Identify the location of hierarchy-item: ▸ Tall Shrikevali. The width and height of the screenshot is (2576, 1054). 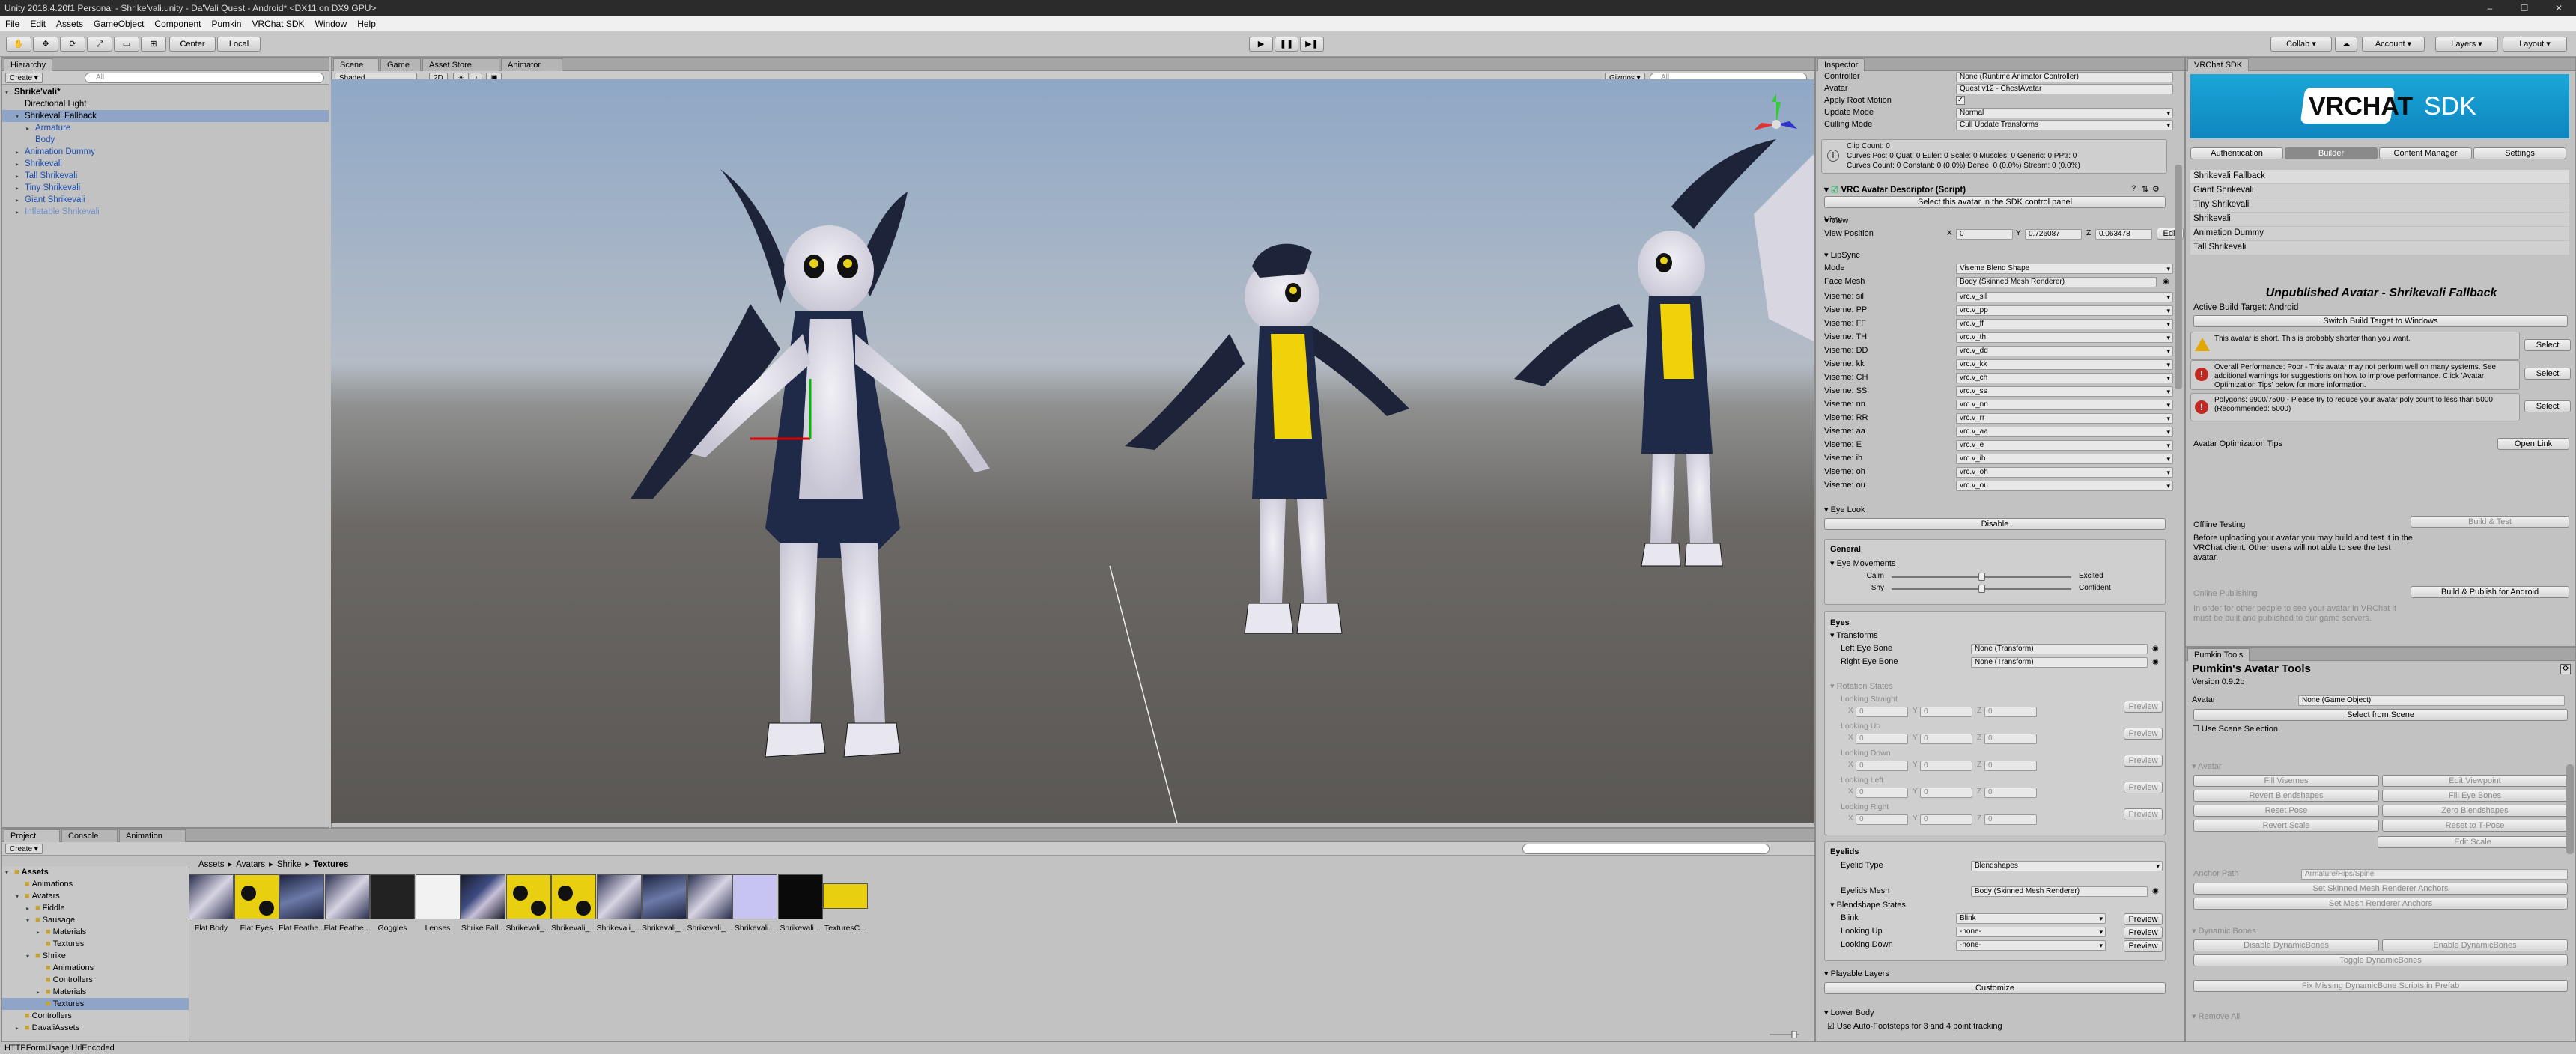
(165, 176).